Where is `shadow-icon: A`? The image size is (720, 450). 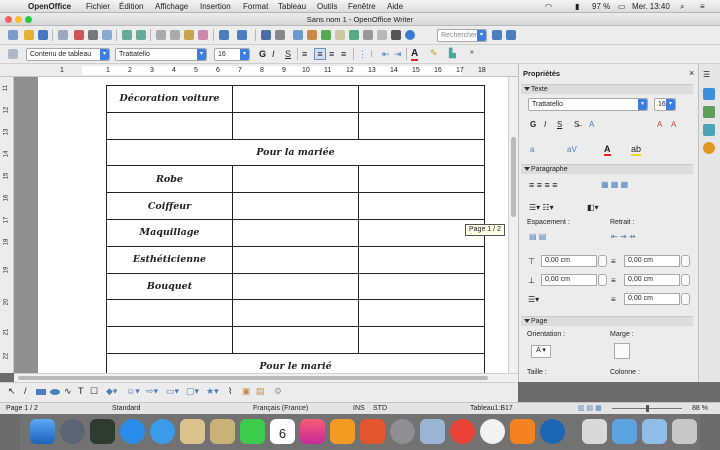
shadow-icon: A is located at coordinates (591, 124).